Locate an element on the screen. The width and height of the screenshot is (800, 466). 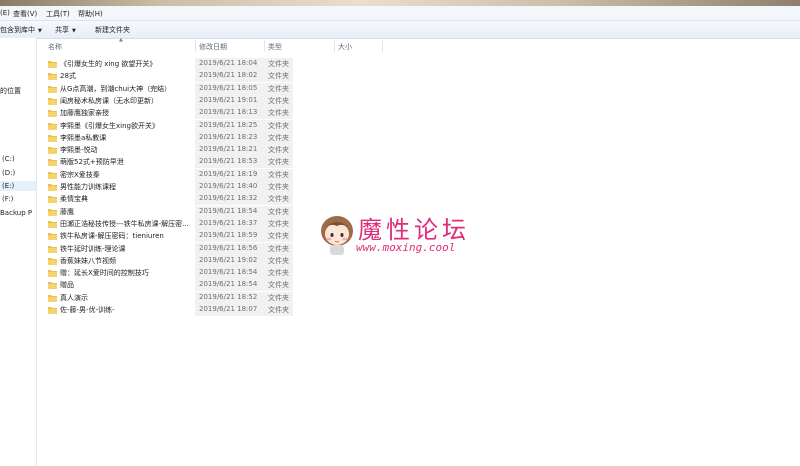
file-name: 从G点高潮，到潮chui大神（完结） is located at coordinates (116, 88).